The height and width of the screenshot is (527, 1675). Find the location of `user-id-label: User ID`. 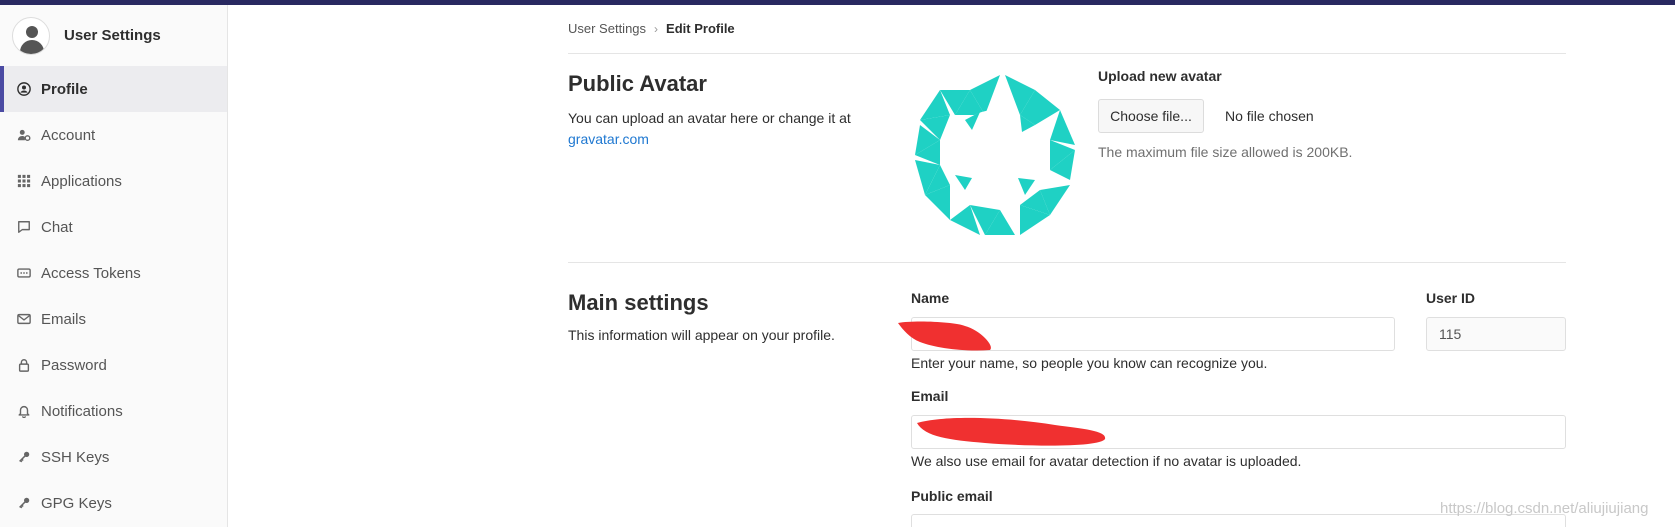

user-id-label: User ID is located at coordinates (1451, 298).